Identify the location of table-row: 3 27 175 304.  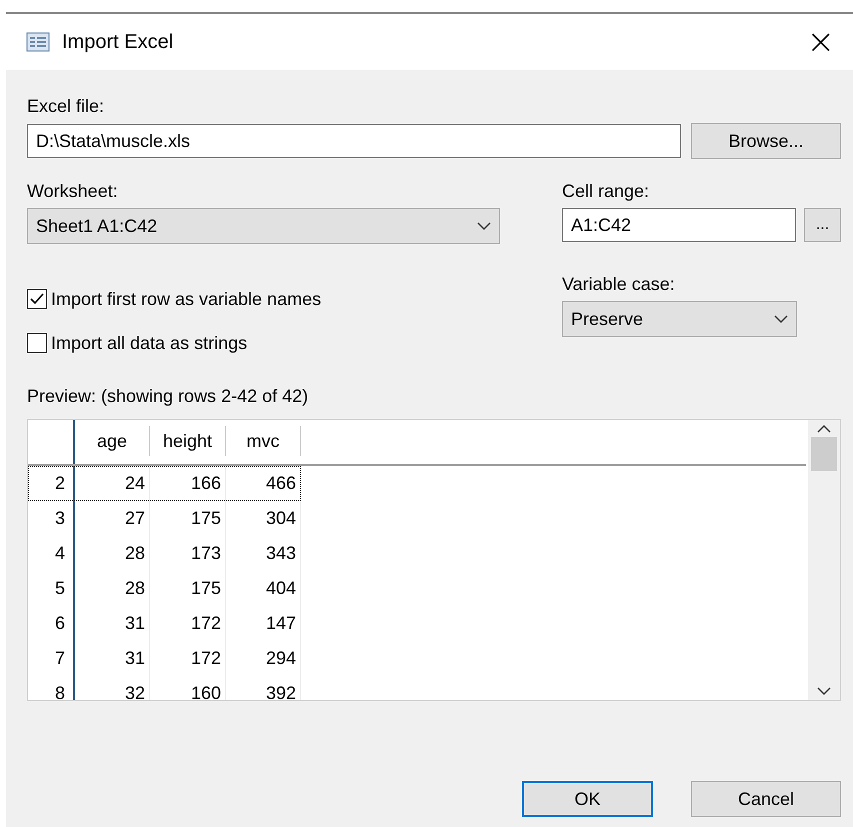
(164, 518).